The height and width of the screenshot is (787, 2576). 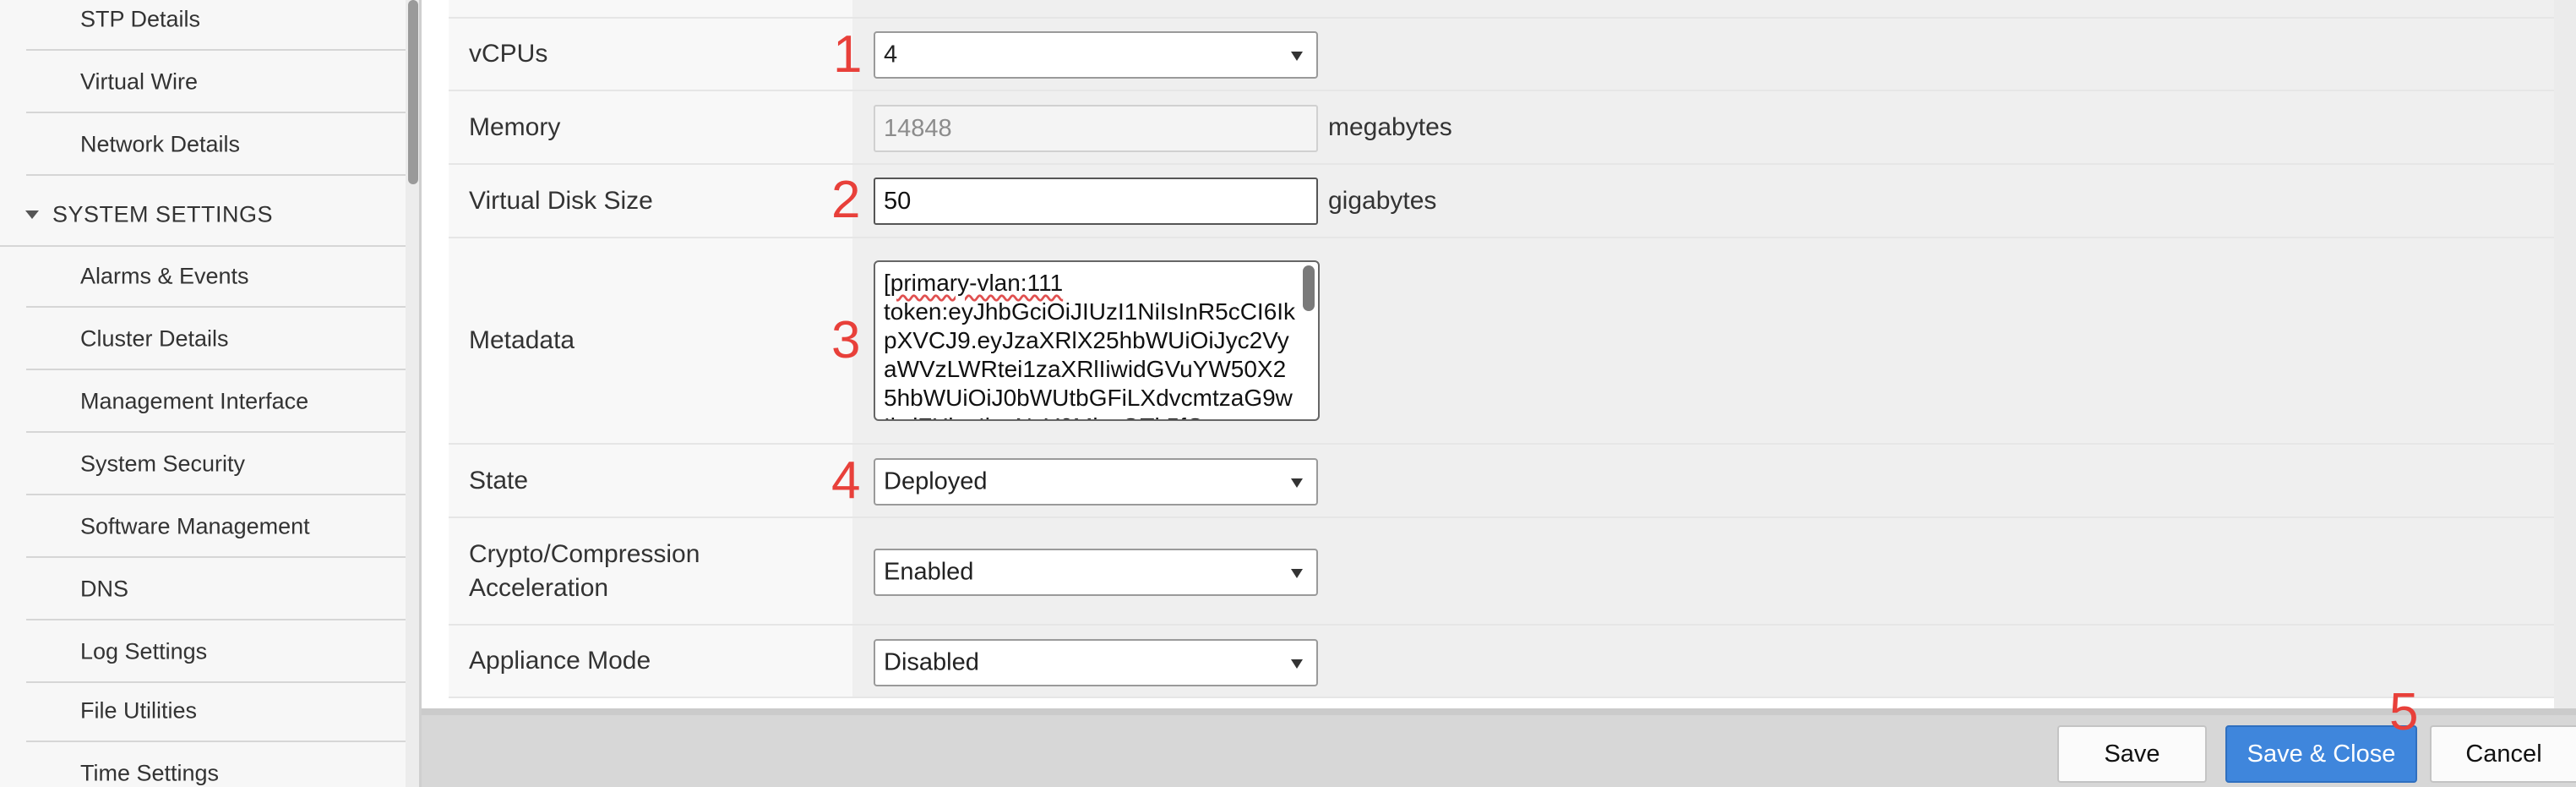 What do you see at coordinates (936, 481) in the screenshot?
I see `state-selected-value: Deployed` at bounding box center [936, 481].